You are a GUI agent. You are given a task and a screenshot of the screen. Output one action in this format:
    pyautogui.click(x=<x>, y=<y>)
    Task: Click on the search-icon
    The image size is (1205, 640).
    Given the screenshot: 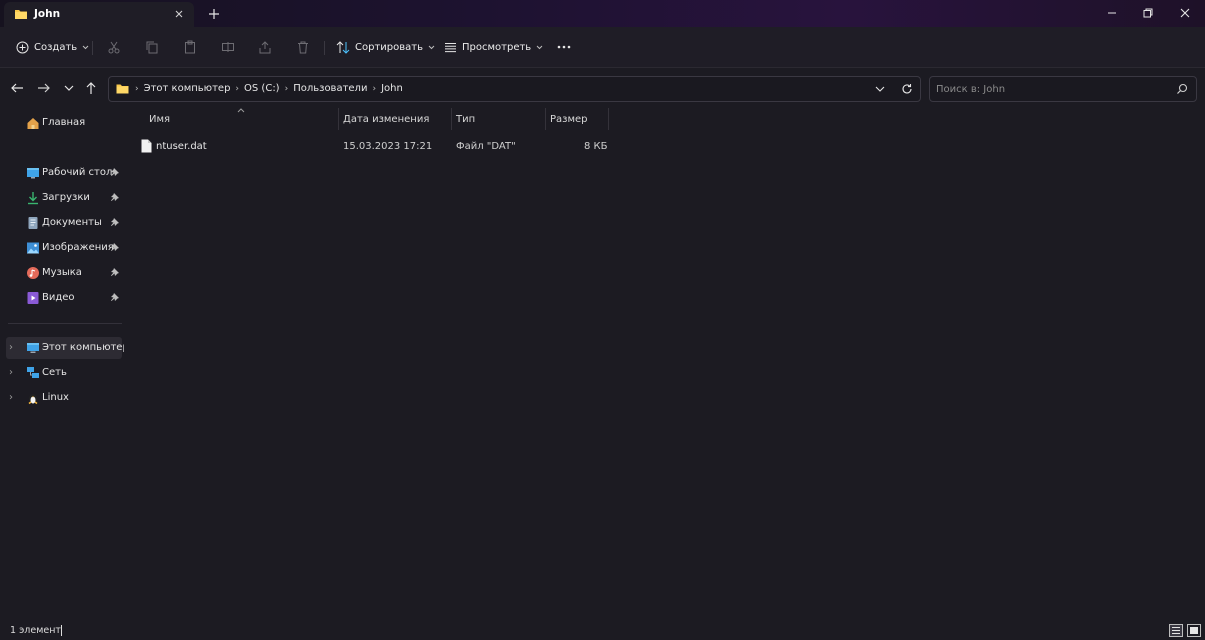 What is the action you would take?
    pyautogui.click(x=1182, y=89)
    